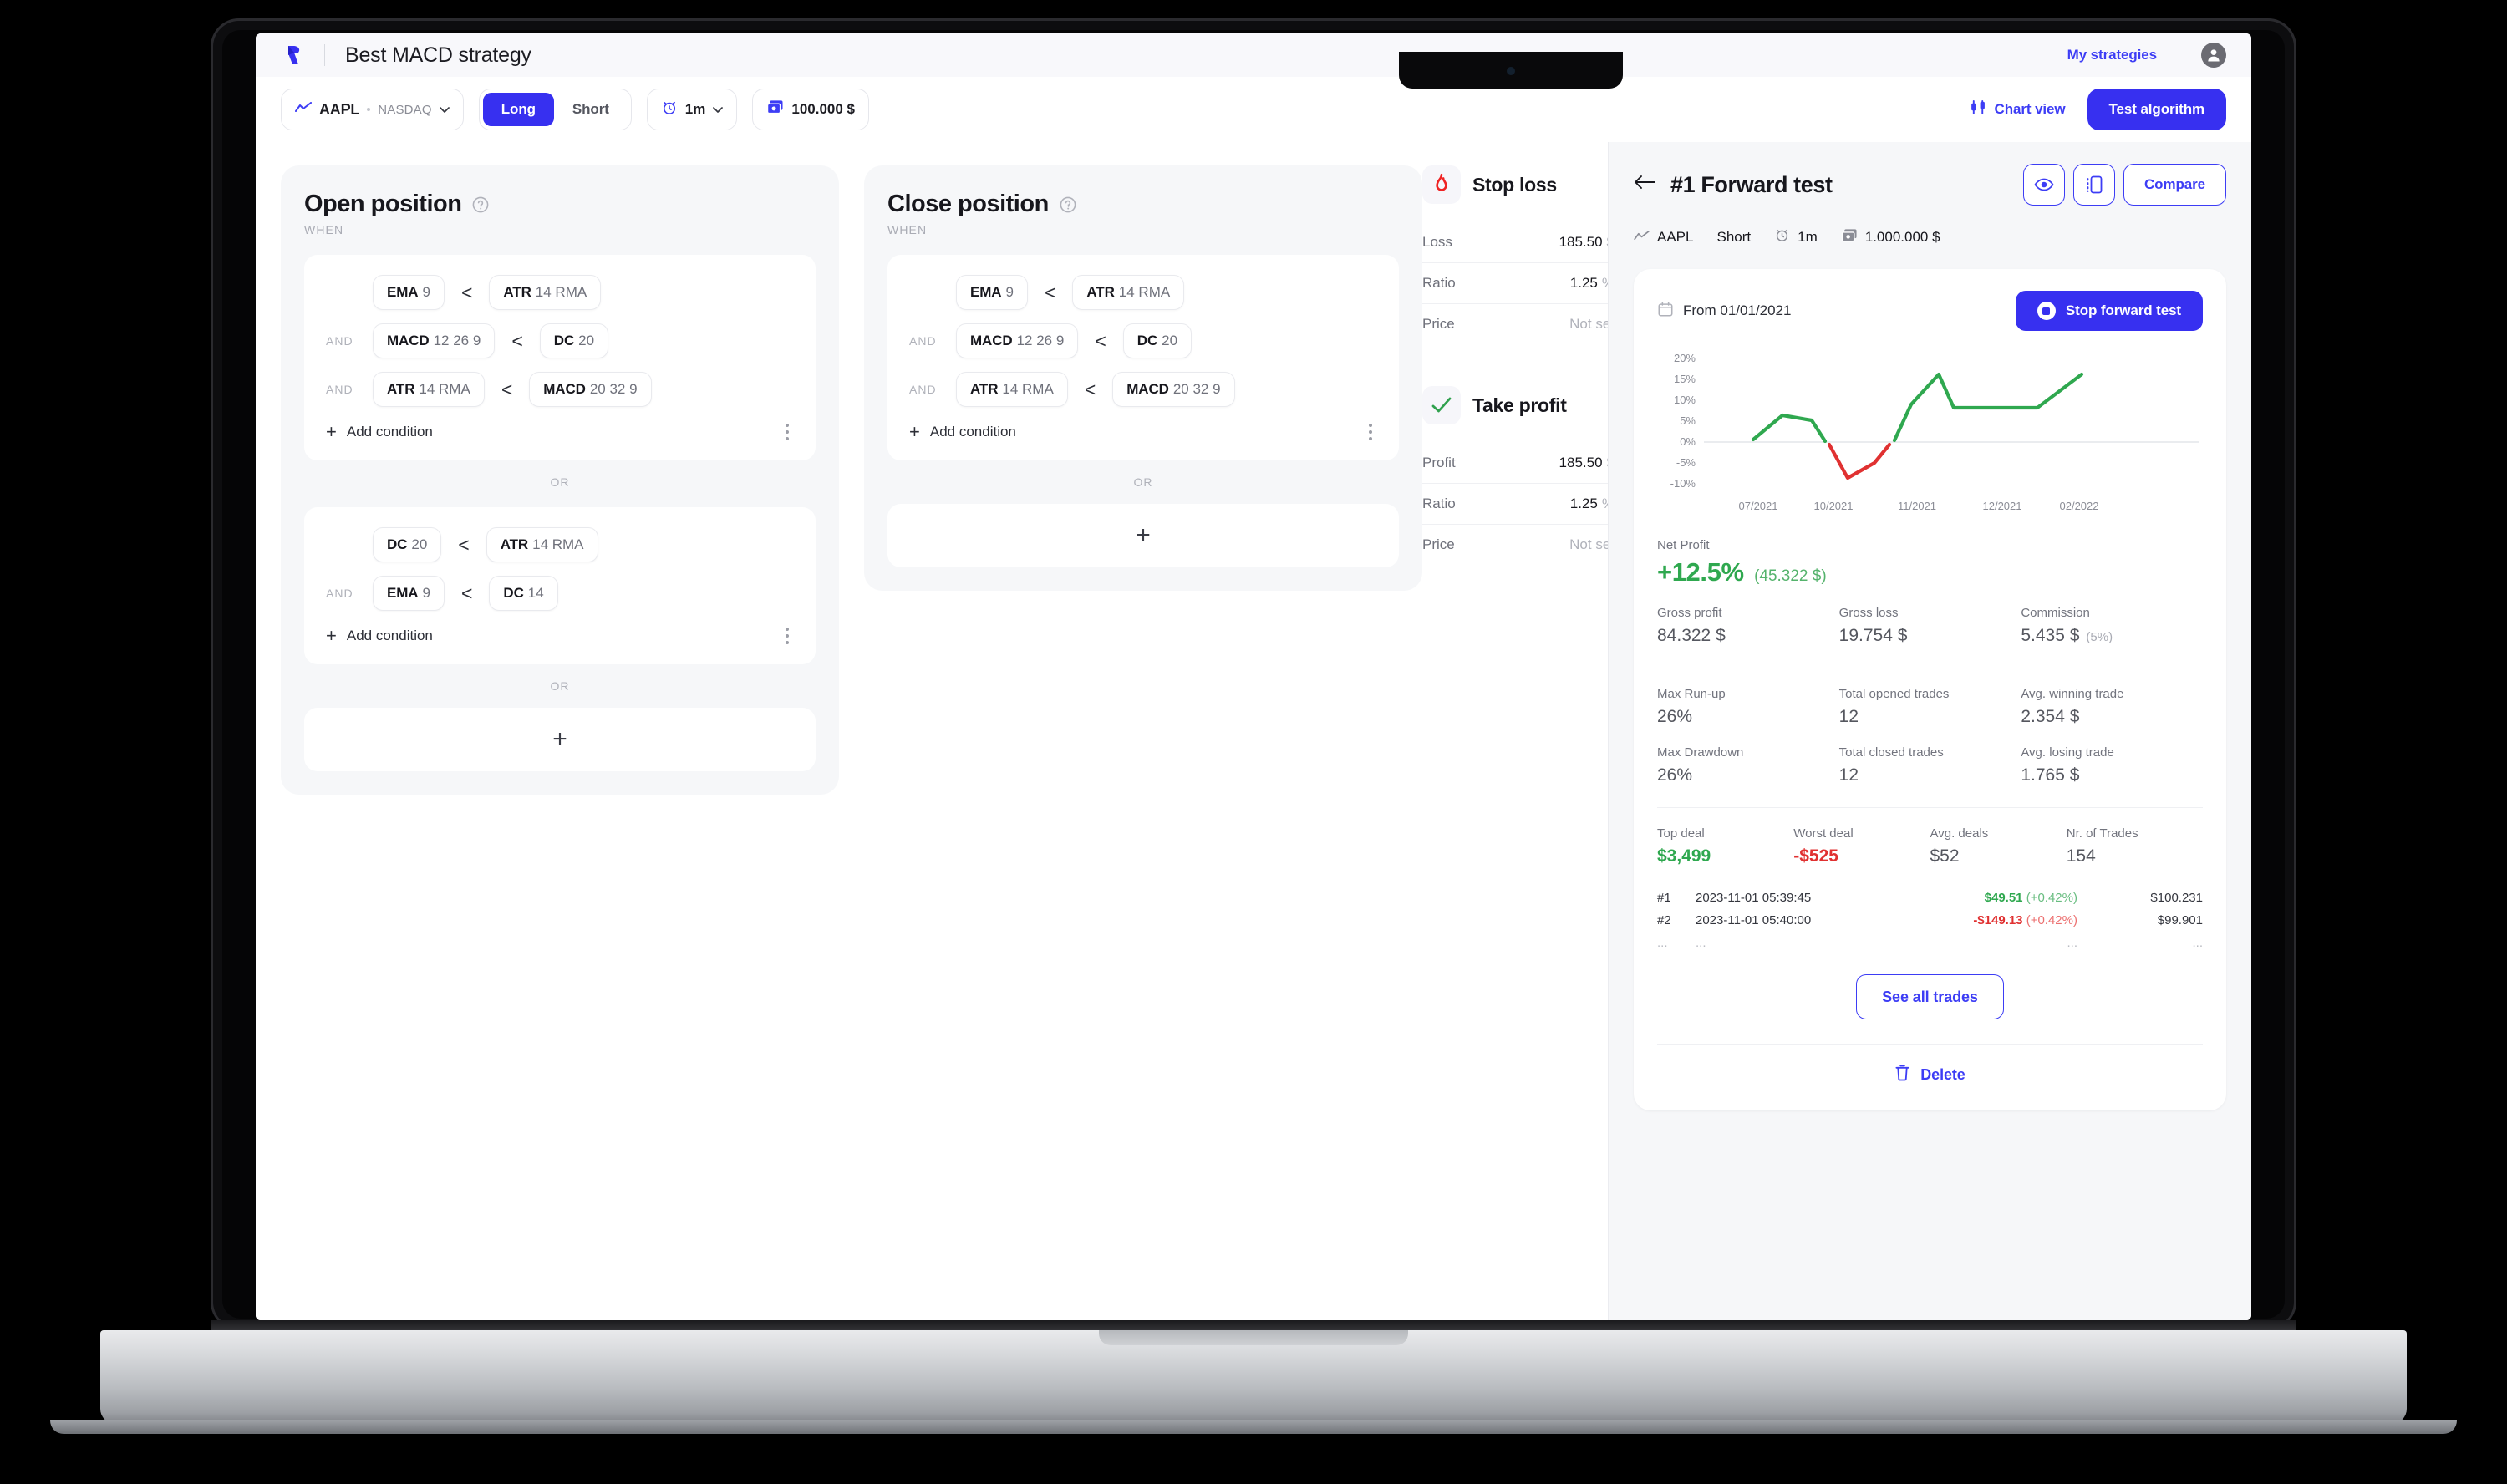  I want to click on side-long-button: Long, so click(518, 110).